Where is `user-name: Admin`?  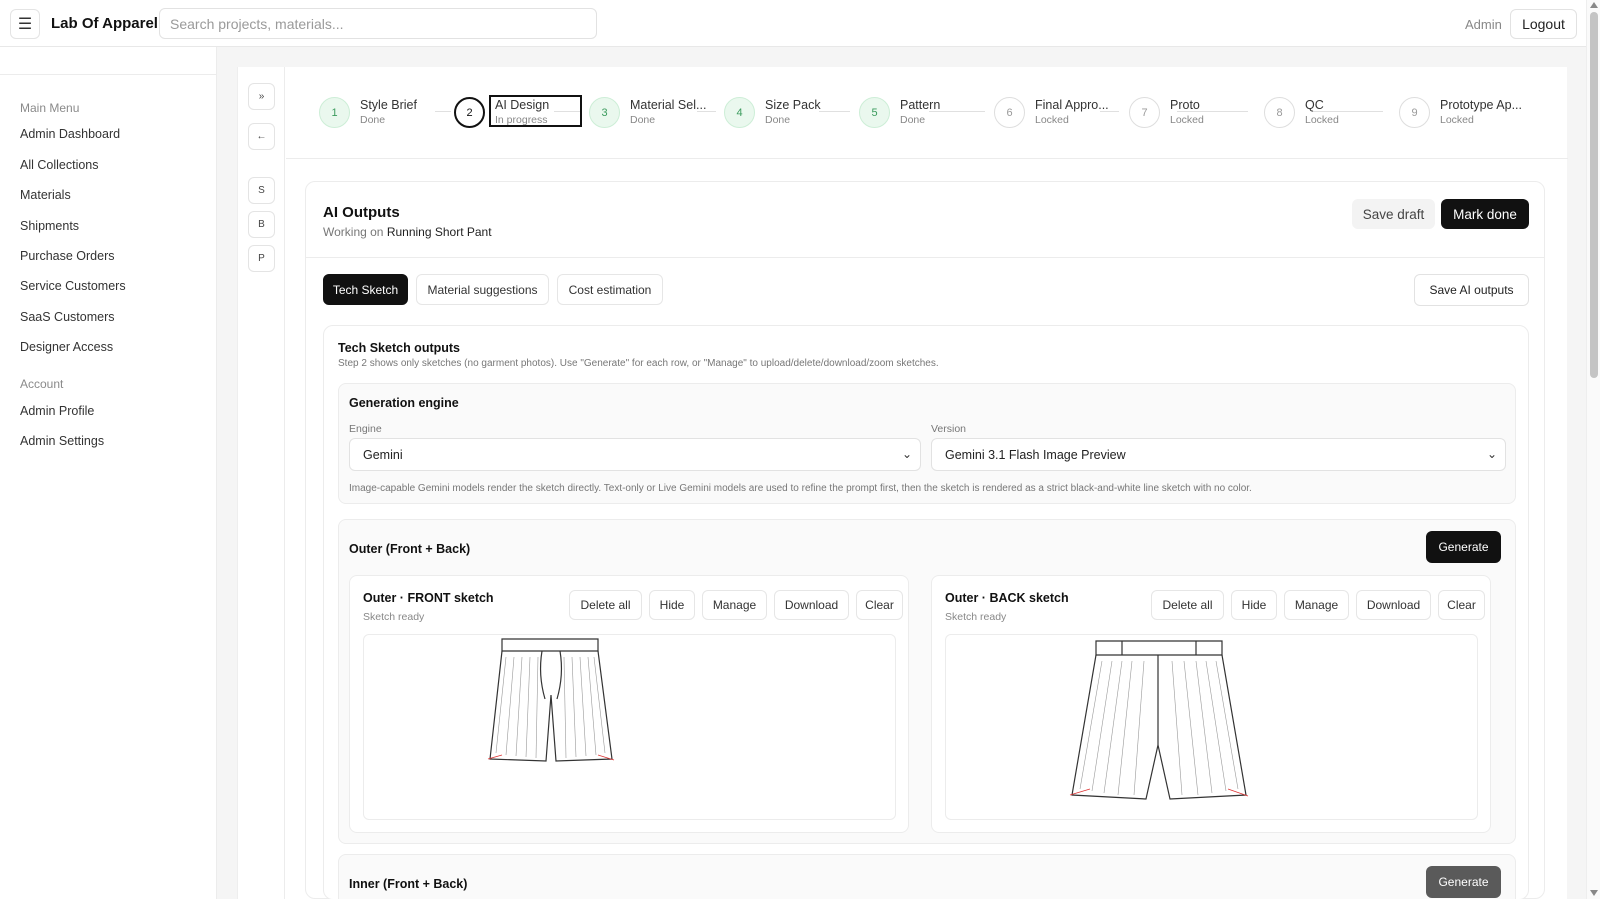 user-name: Admin is located at coordinates (1483, 24).